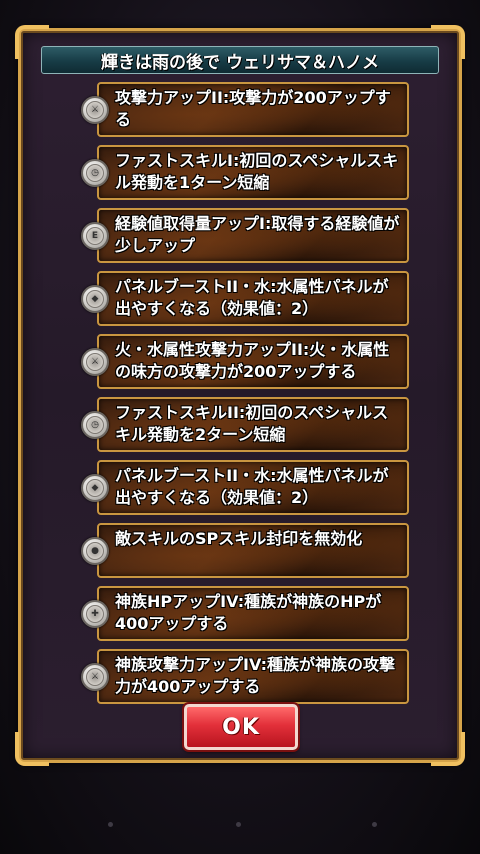  I want to click on skill-description: ファストスキルI:初回のスペシャルスキル発動を1ターン短縮, so click(257, 171).